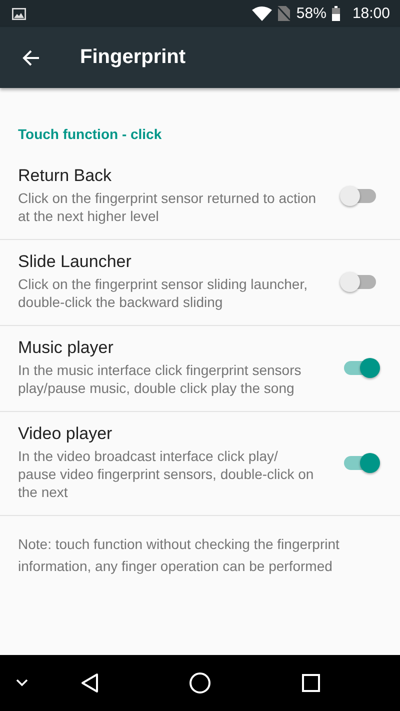  Describe the element at coordinates (200, 683) in the screenshot. I see `home-button` at that location.